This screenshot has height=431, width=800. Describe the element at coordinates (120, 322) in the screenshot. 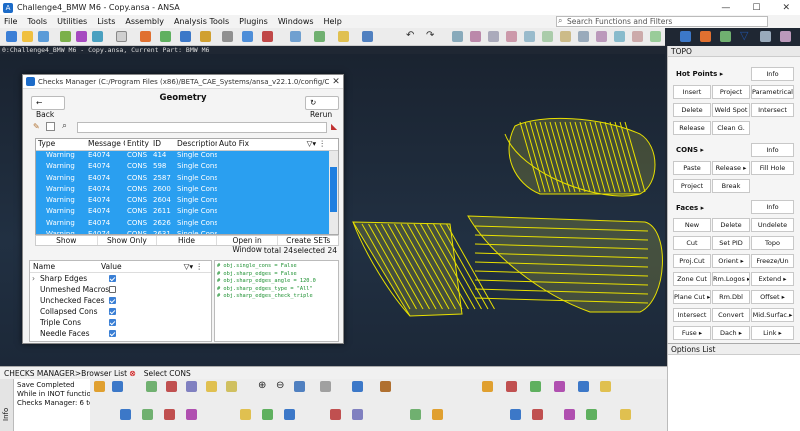

I see `property-row: Triple Cons` at that location.